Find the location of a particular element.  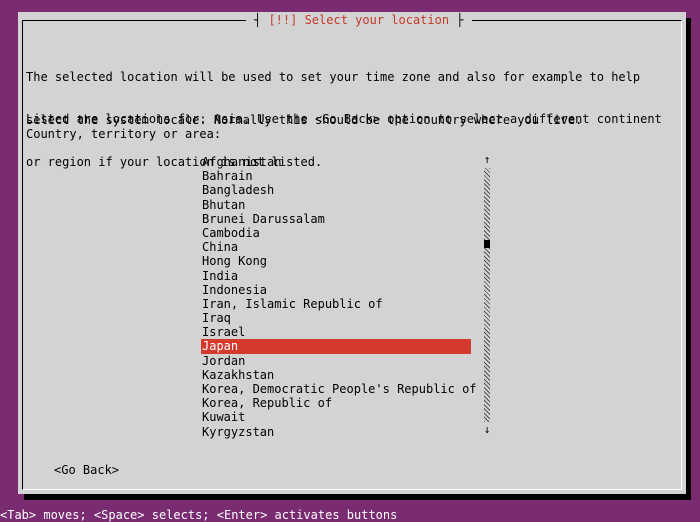

country-list-item: Cambodia is located at coordinates (336, 233).